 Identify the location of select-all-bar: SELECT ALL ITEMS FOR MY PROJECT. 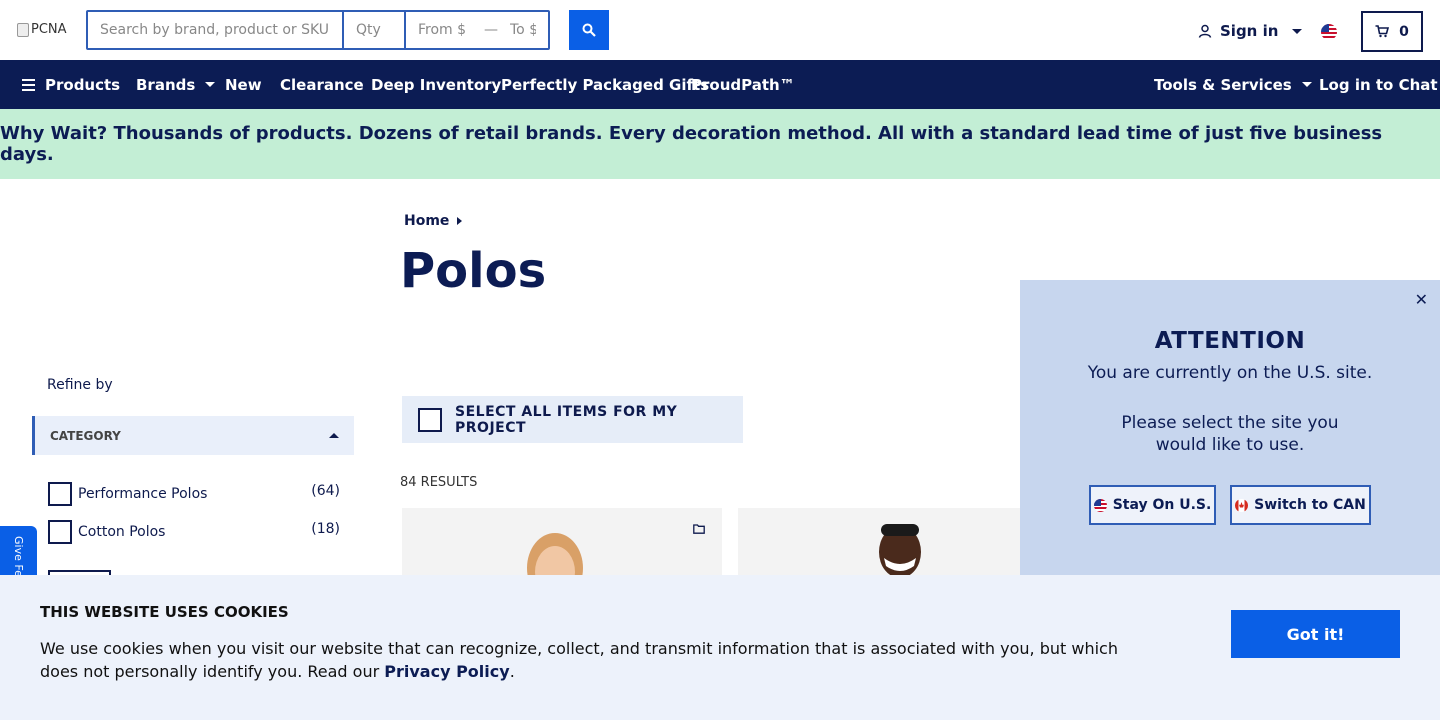
(572, 419).